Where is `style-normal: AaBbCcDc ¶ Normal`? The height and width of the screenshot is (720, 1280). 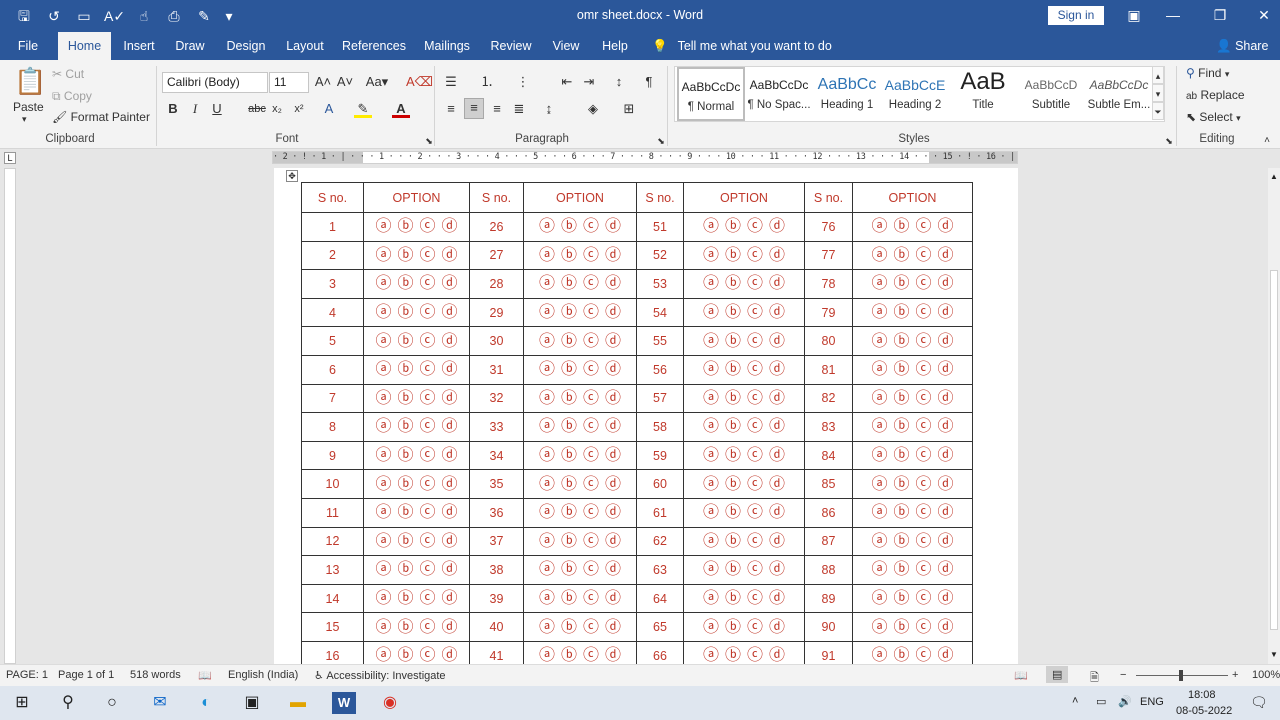
style-normal: AaBbCcDc ¶ Normal is located at coordinates (711, 94).